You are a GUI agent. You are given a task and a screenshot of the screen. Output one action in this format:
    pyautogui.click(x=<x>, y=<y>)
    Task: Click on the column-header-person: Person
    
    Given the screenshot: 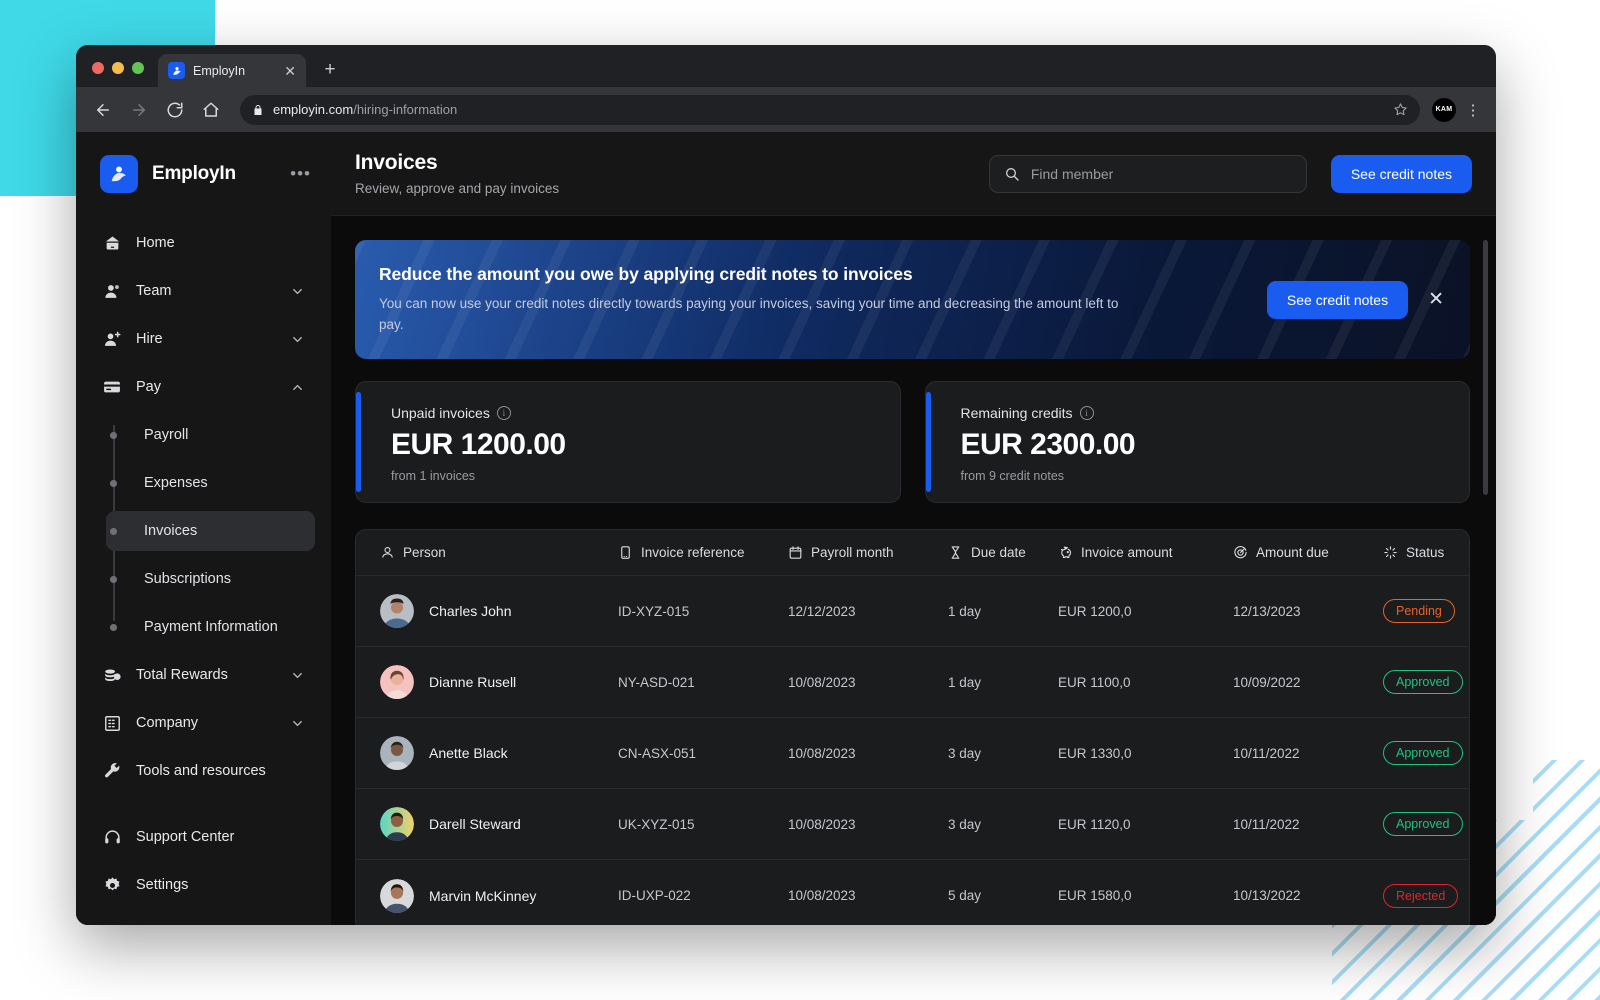 What is the action you would take?
    pyautogui.click(x=487, y=552)
    